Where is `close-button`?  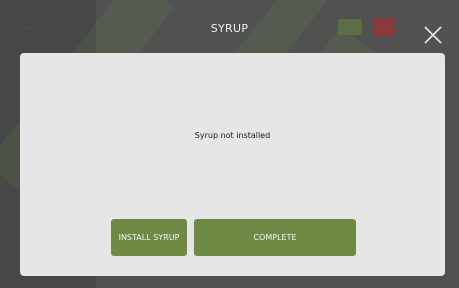
close-button is located at coordinates (433, 35).